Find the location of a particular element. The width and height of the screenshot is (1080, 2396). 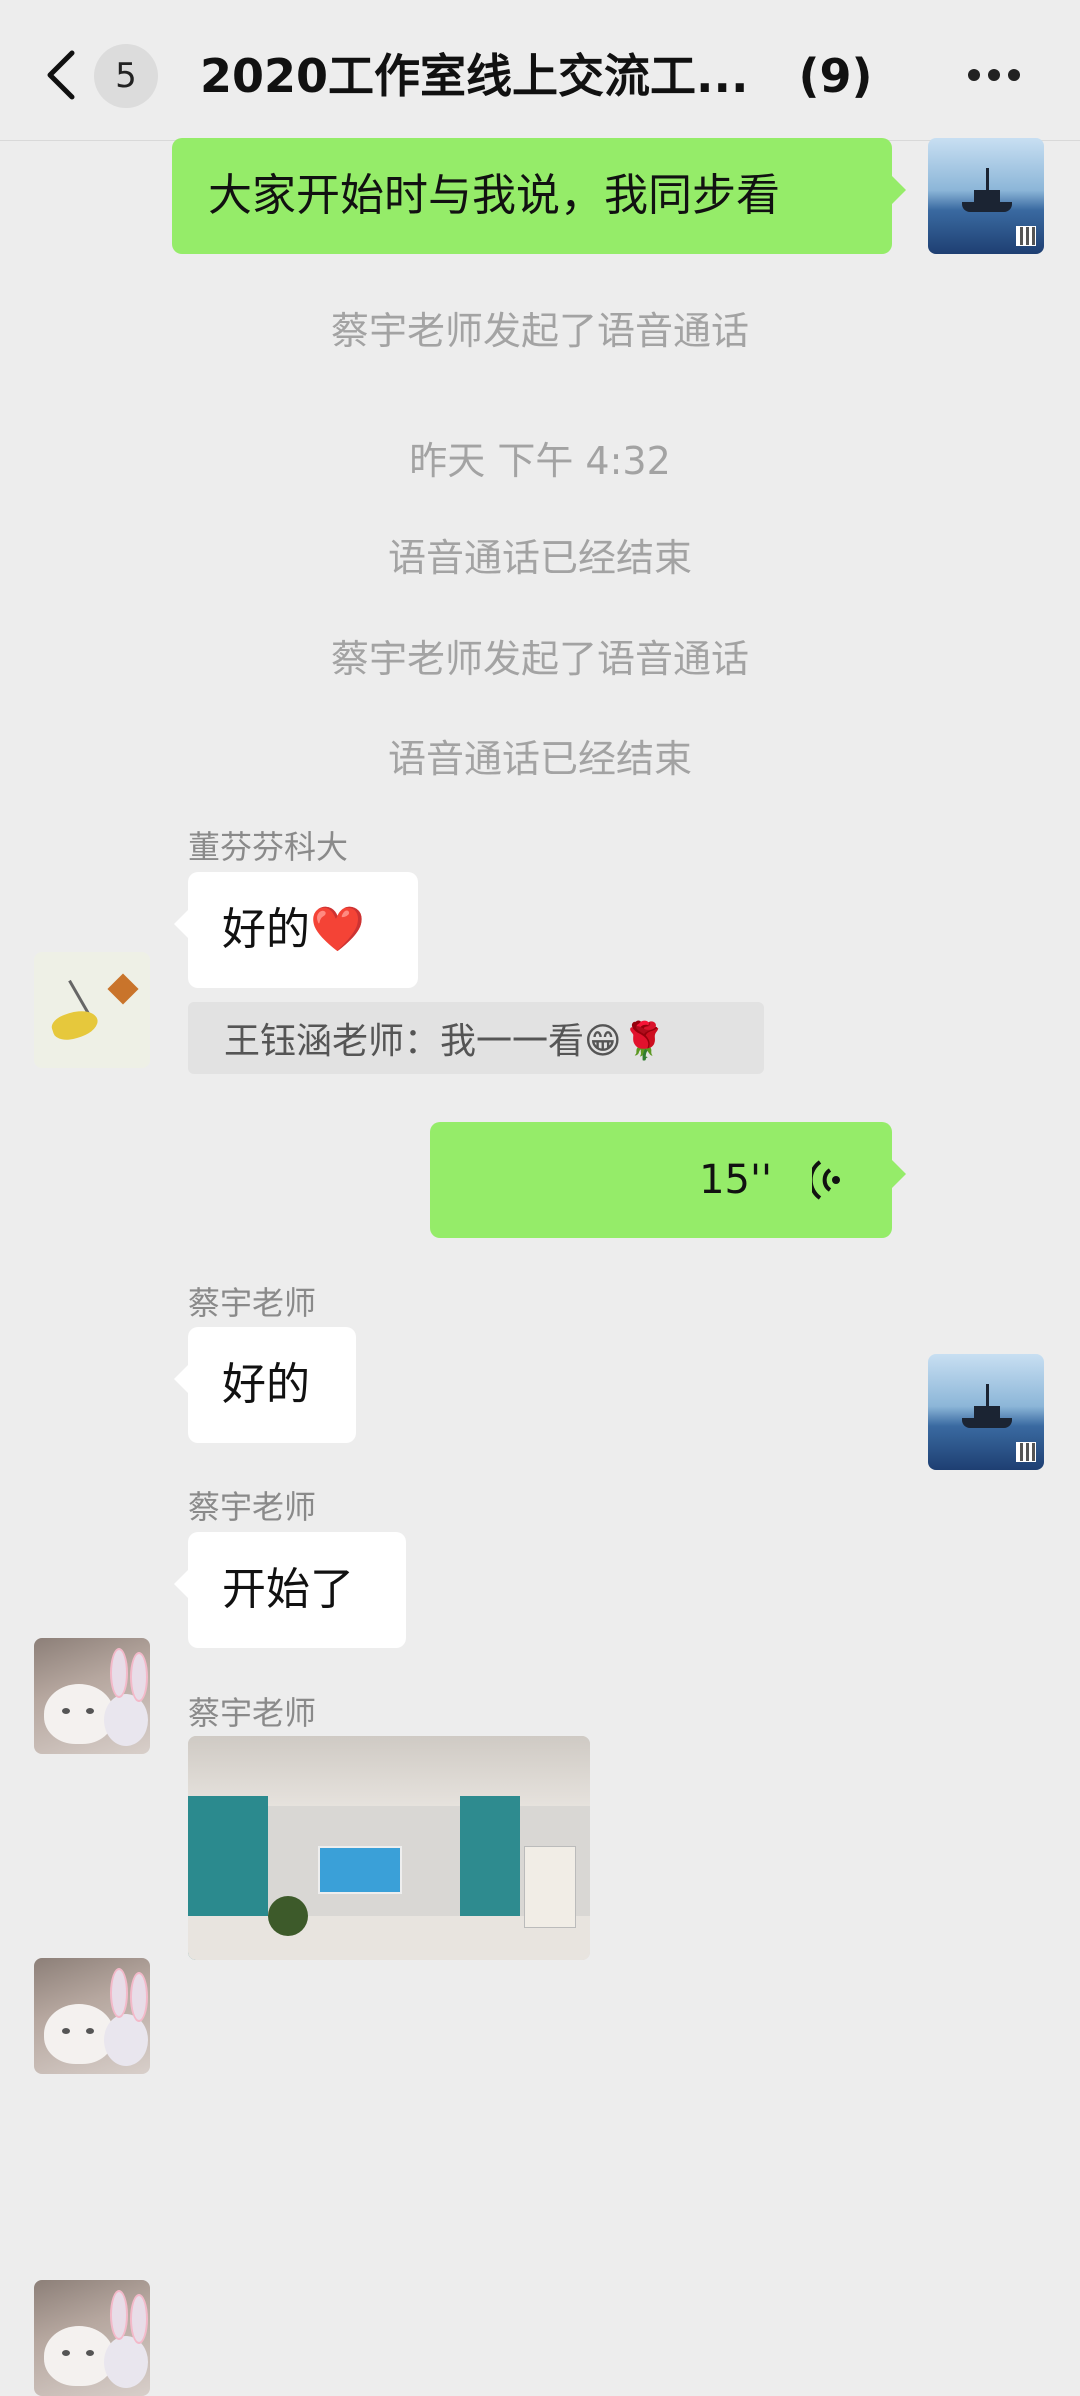

quoted-reply: 王钰涵老师：我一一看😁🌹 is located at coordinates (476, 1038).